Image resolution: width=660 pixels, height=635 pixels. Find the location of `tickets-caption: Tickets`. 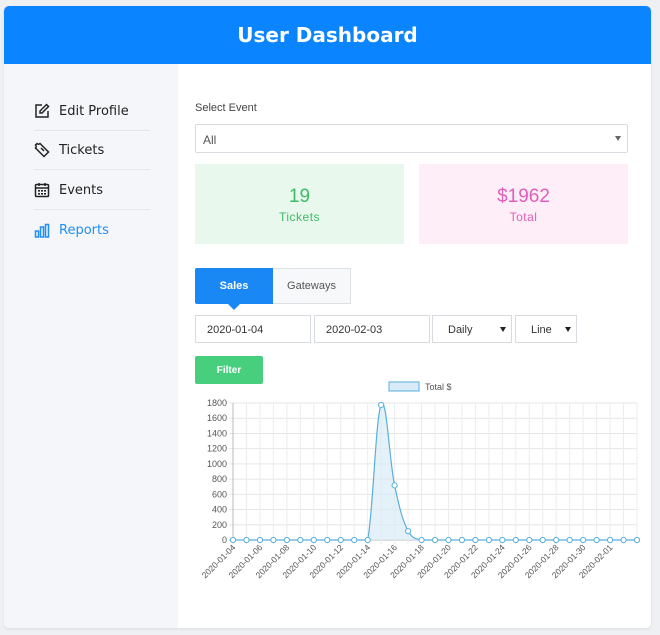

tickets-caption: Tickets is located at coordinates (299, 217).